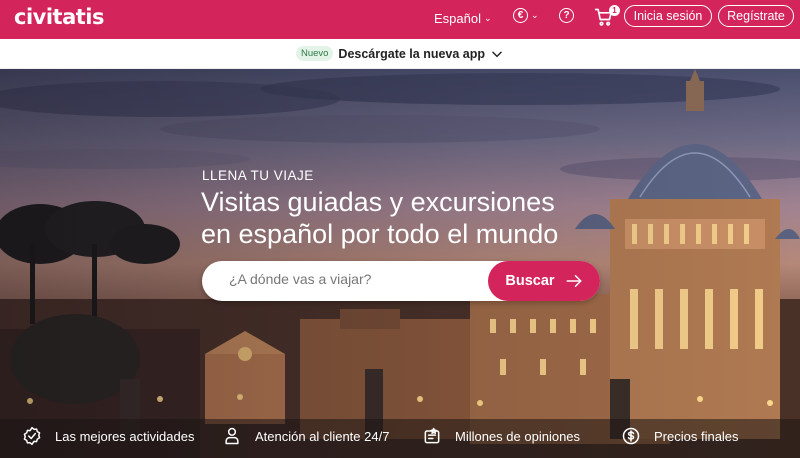 This screenshot has width=800, height=458. I want to click on search-button: Buscar, so click(544, 281).